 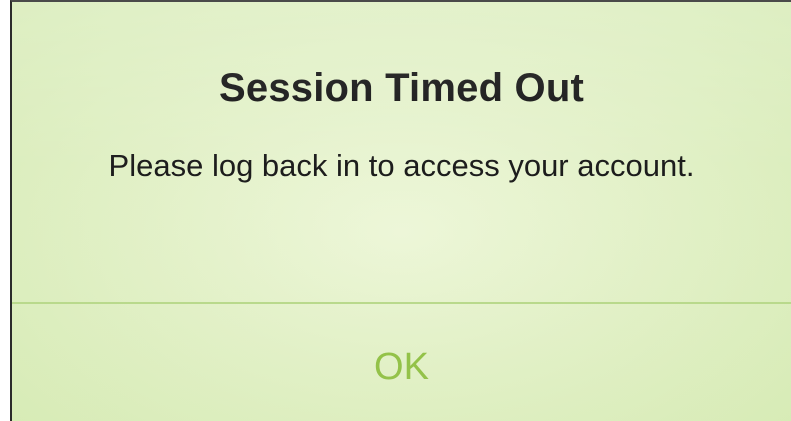 What do you see at coordinates (401, 88) in the screenshot?
I see `alert-title: Session Timed Out` at bounding box center [401, 88].